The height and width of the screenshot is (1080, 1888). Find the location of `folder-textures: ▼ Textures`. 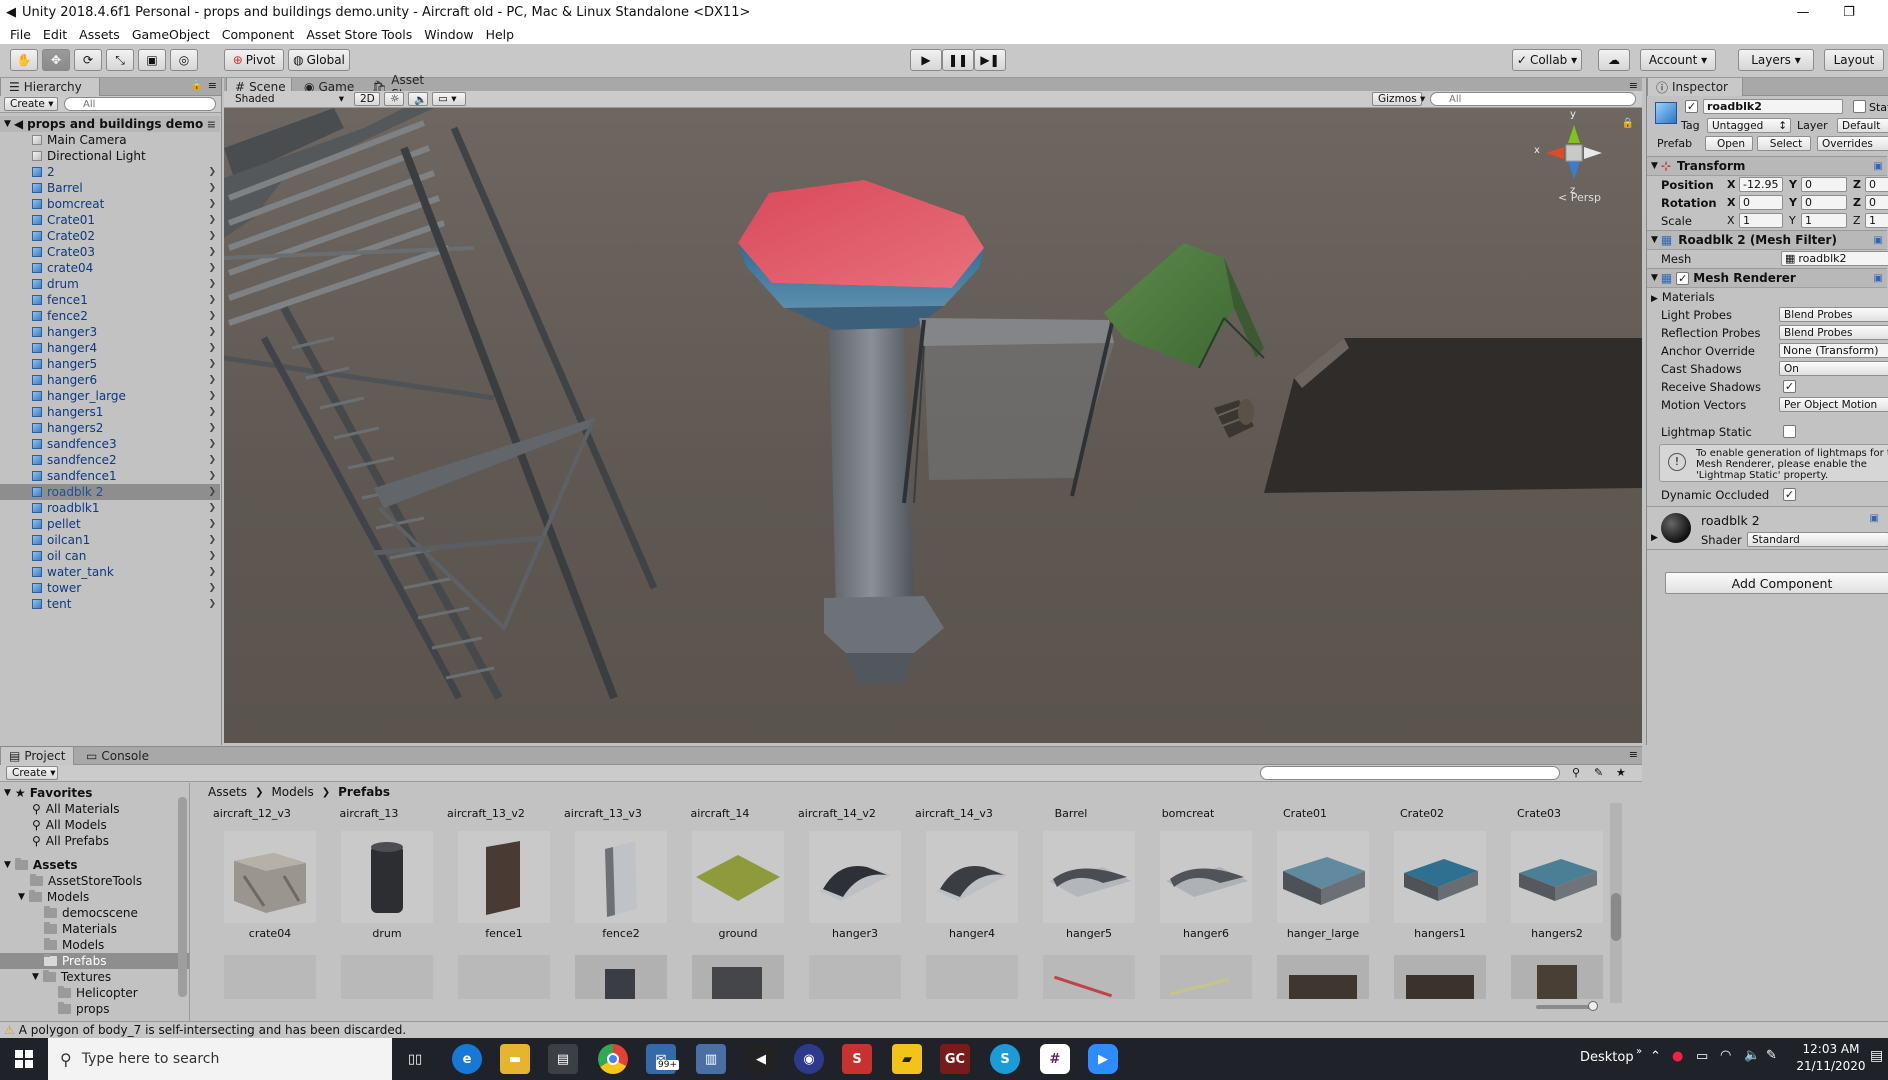

folder-textures: ▼ Textures is located at coordinates (71, 977).